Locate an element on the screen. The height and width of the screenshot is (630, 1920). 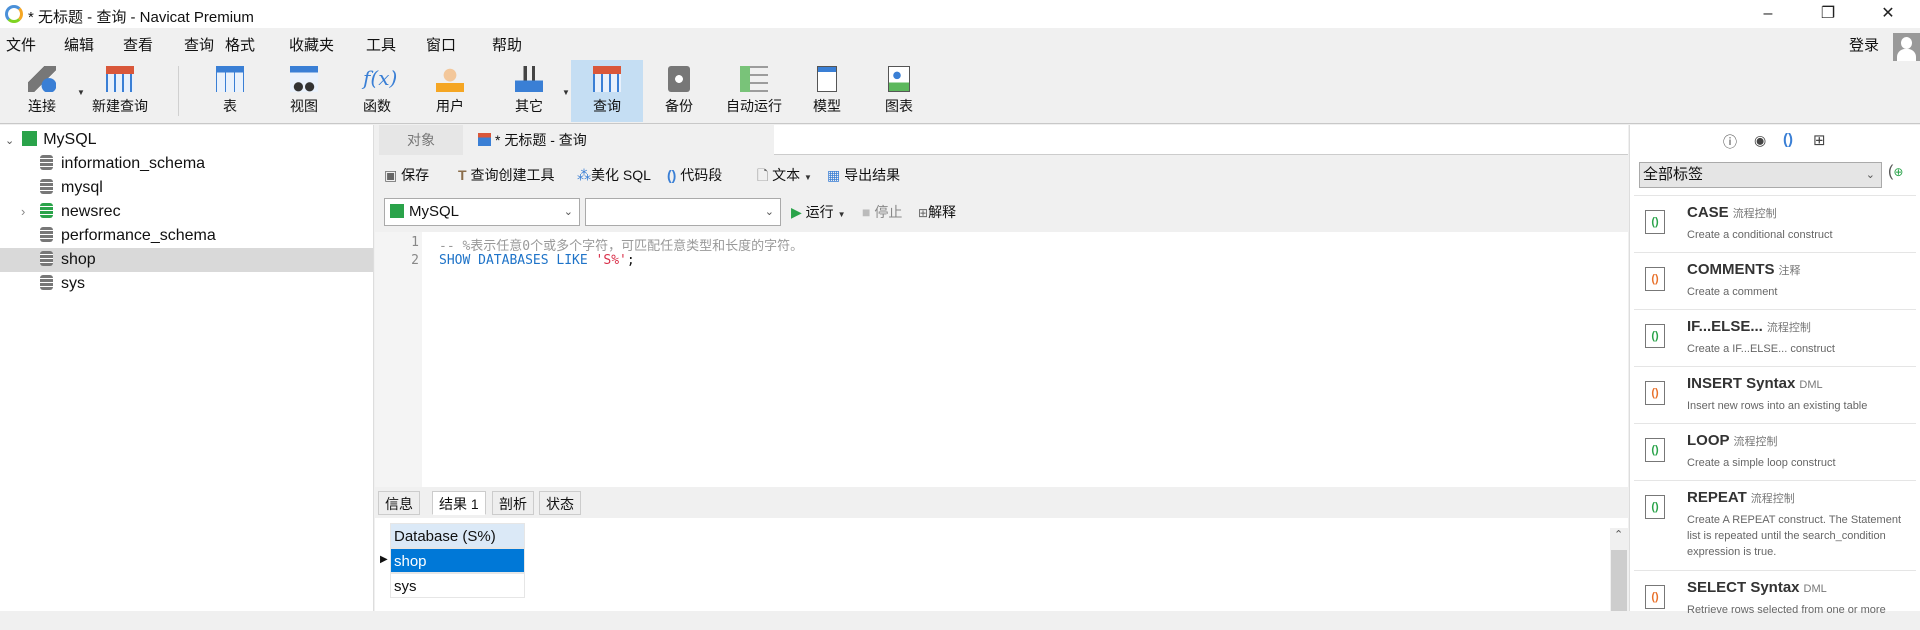
tab-objects: 对象 is located at coordinates (421, 140).